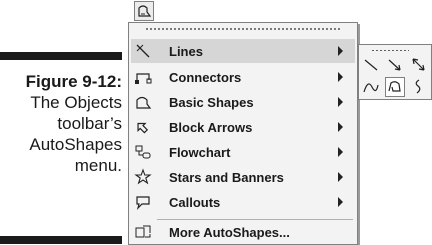 The width and height of the screenshot is (432, 245). Describe the element at coordinates (61, 240) in the screenshot. I see `caption-bottom-rule` at that location.